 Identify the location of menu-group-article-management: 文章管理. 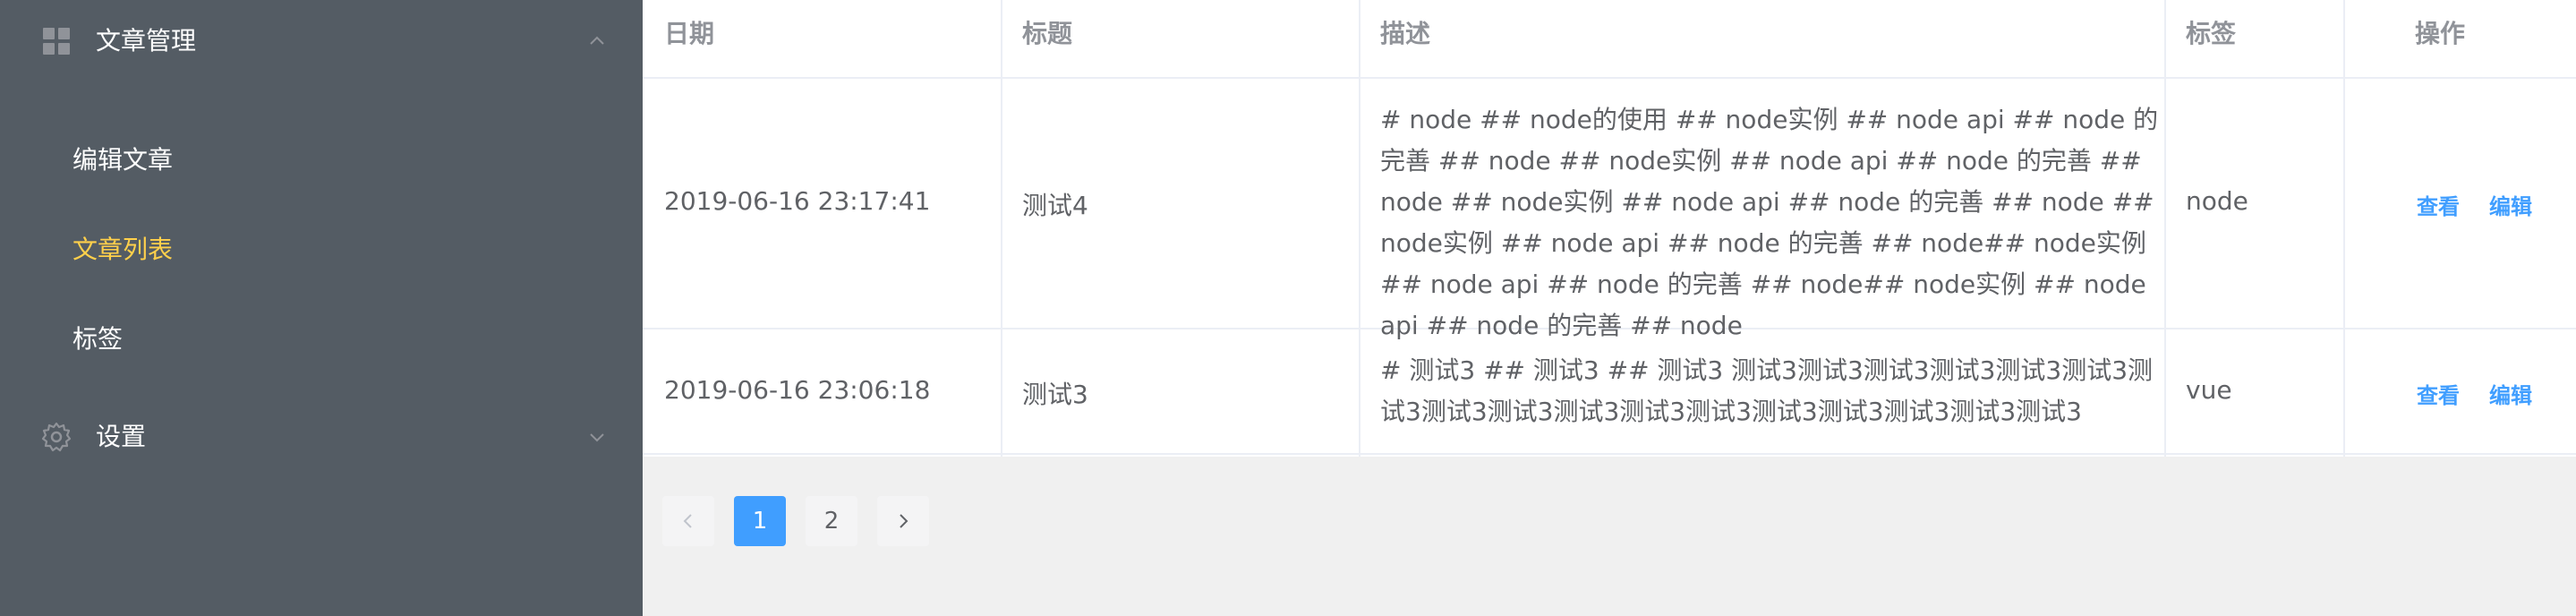
(321, 41).